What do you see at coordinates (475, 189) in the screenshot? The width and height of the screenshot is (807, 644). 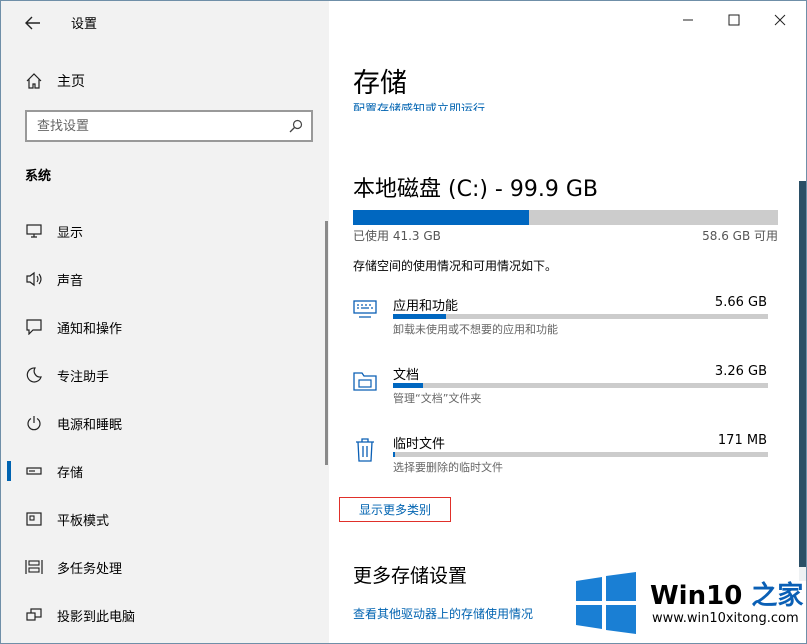 I see `disk-title: 本地磁盘 (C:) - 99.9 GB` at bounding box center [475, 189].